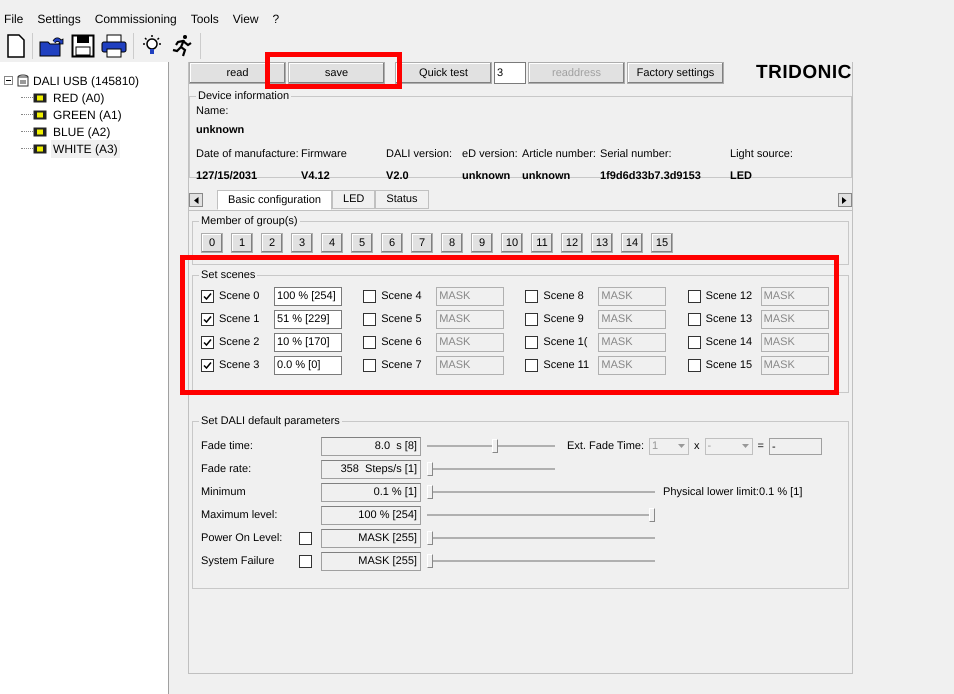  Describe the element at coordinates (572, 243) in the screenshot. I see `group-button: 12` at that location.